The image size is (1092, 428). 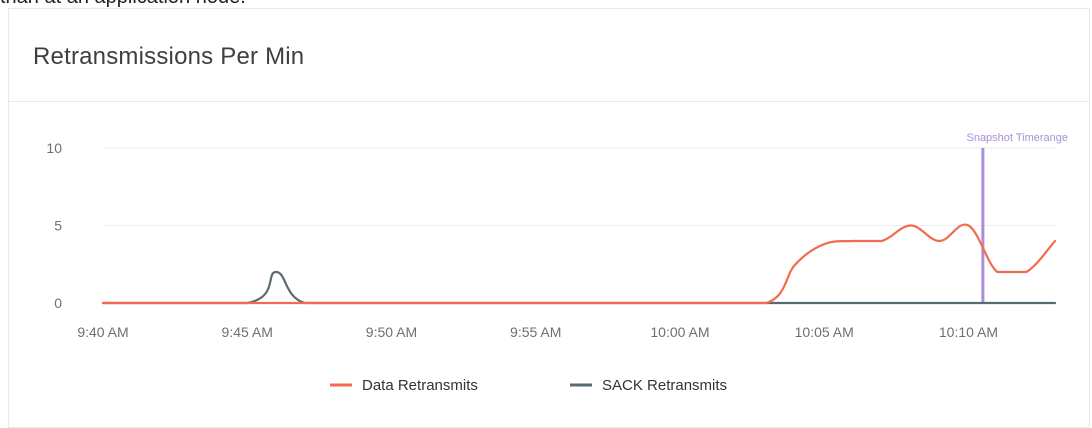 What do you see at coordinates (420, 385) in the screenshot?
I see `legend-label: Data Retransmits` at bounding box center [420, 385].